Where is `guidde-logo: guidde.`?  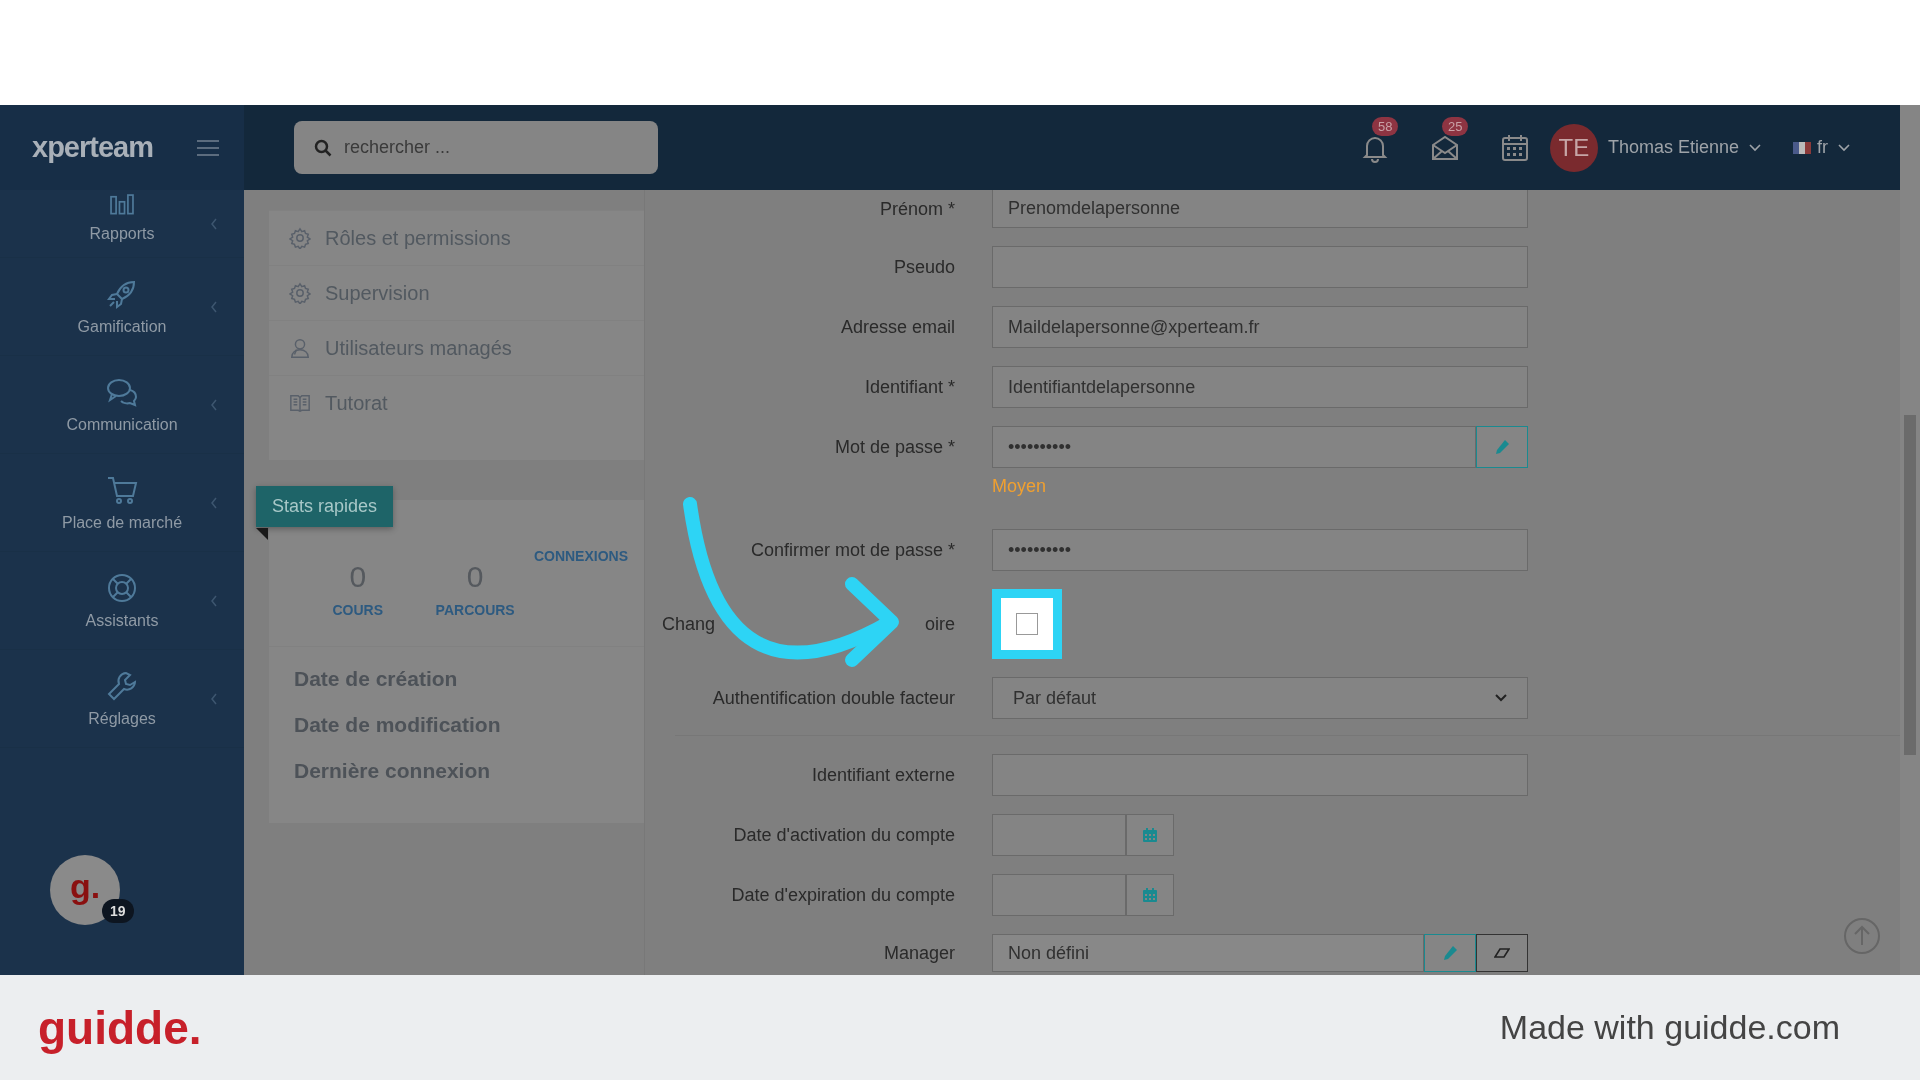 guidde-logo: guidde. is located at coordinates (120, 1027).